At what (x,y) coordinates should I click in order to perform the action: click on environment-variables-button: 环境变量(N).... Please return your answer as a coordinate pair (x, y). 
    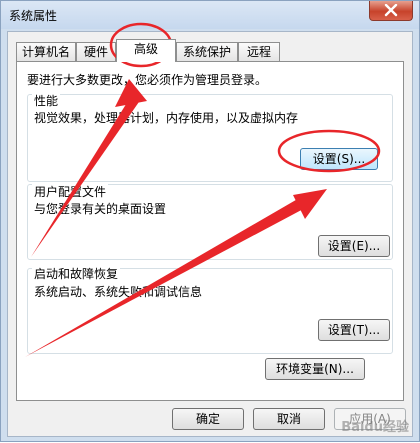
    Looking at the image, I should click on (315, 369).